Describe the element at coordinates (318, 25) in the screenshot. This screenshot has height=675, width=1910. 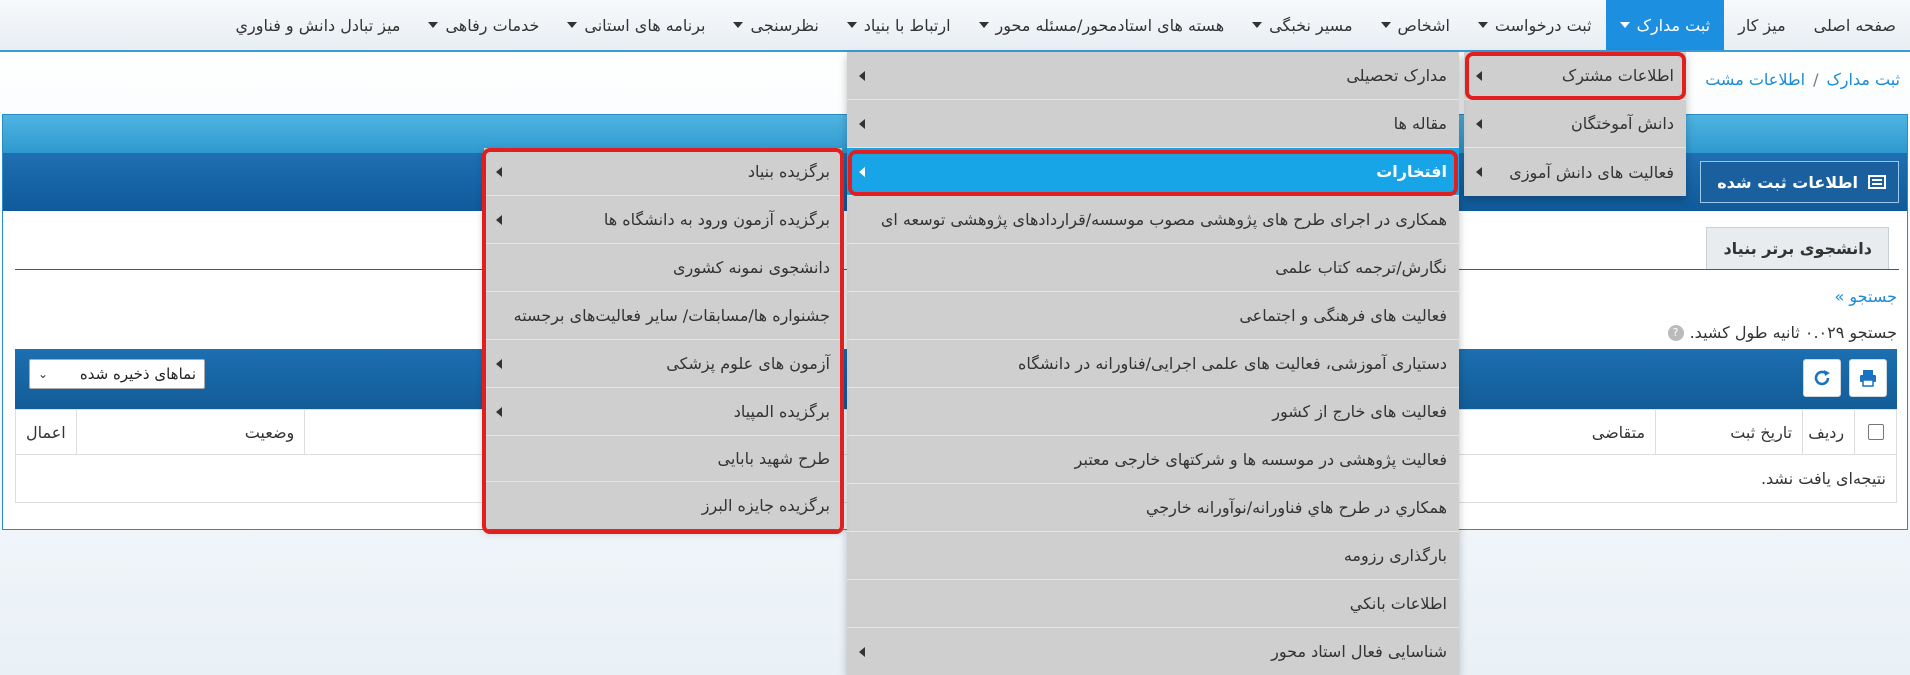
I see `nav-knowledge-exchange: میز تبادل دانش و فناوري` at that location.